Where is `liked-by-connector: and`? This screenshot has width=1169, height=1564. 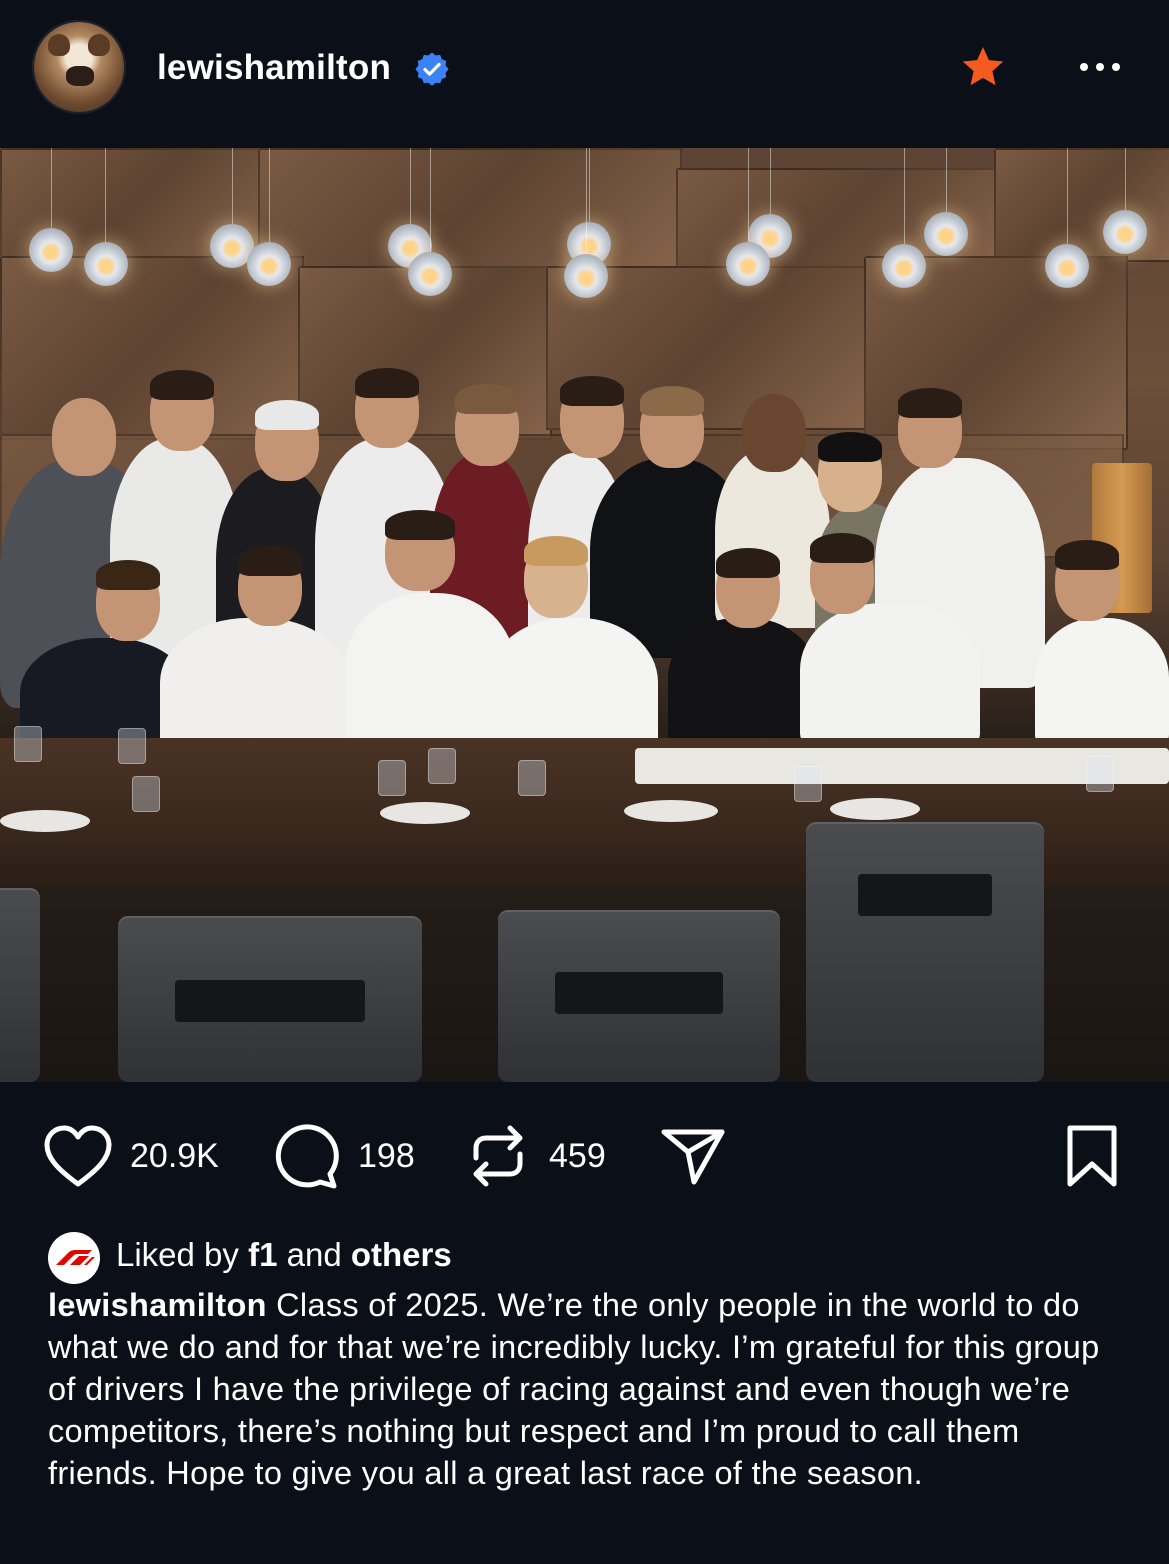
liked-by-connector: and is located at coordinates (314, 1254).